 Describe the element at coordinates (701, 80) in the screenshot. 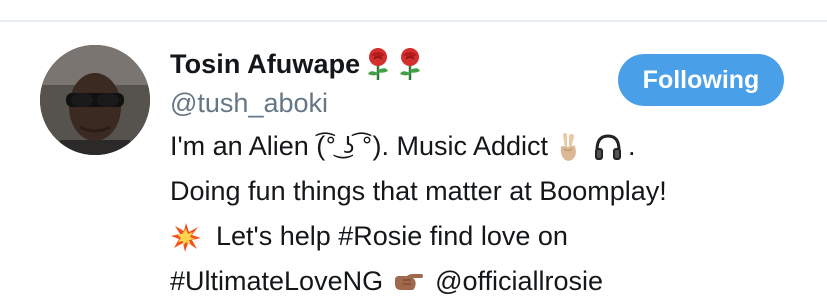

I see `following-button: Following` at that location.